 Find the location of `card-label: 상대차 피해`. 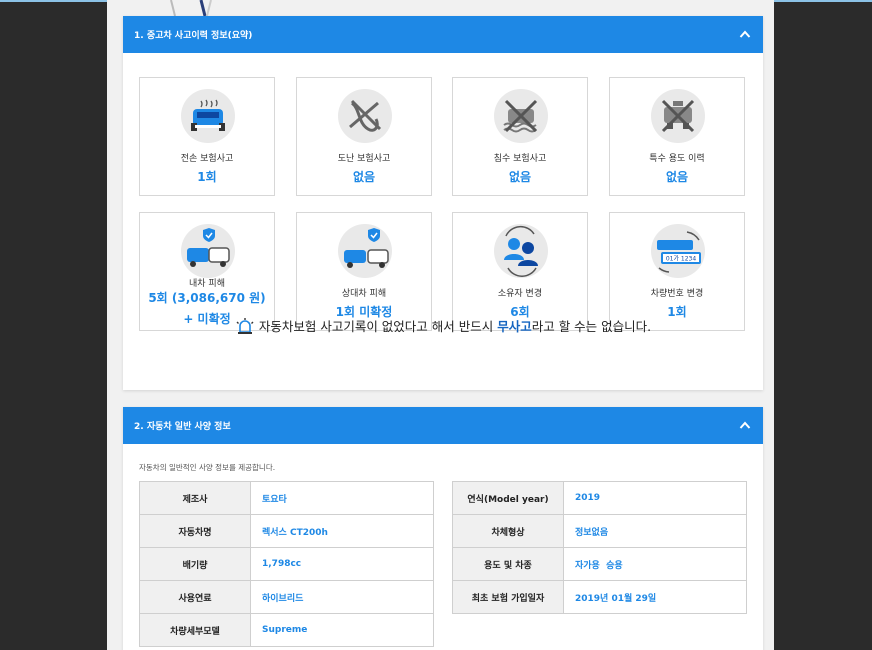

card-label: 상대차 피해 is located at coordinates (364, 294).